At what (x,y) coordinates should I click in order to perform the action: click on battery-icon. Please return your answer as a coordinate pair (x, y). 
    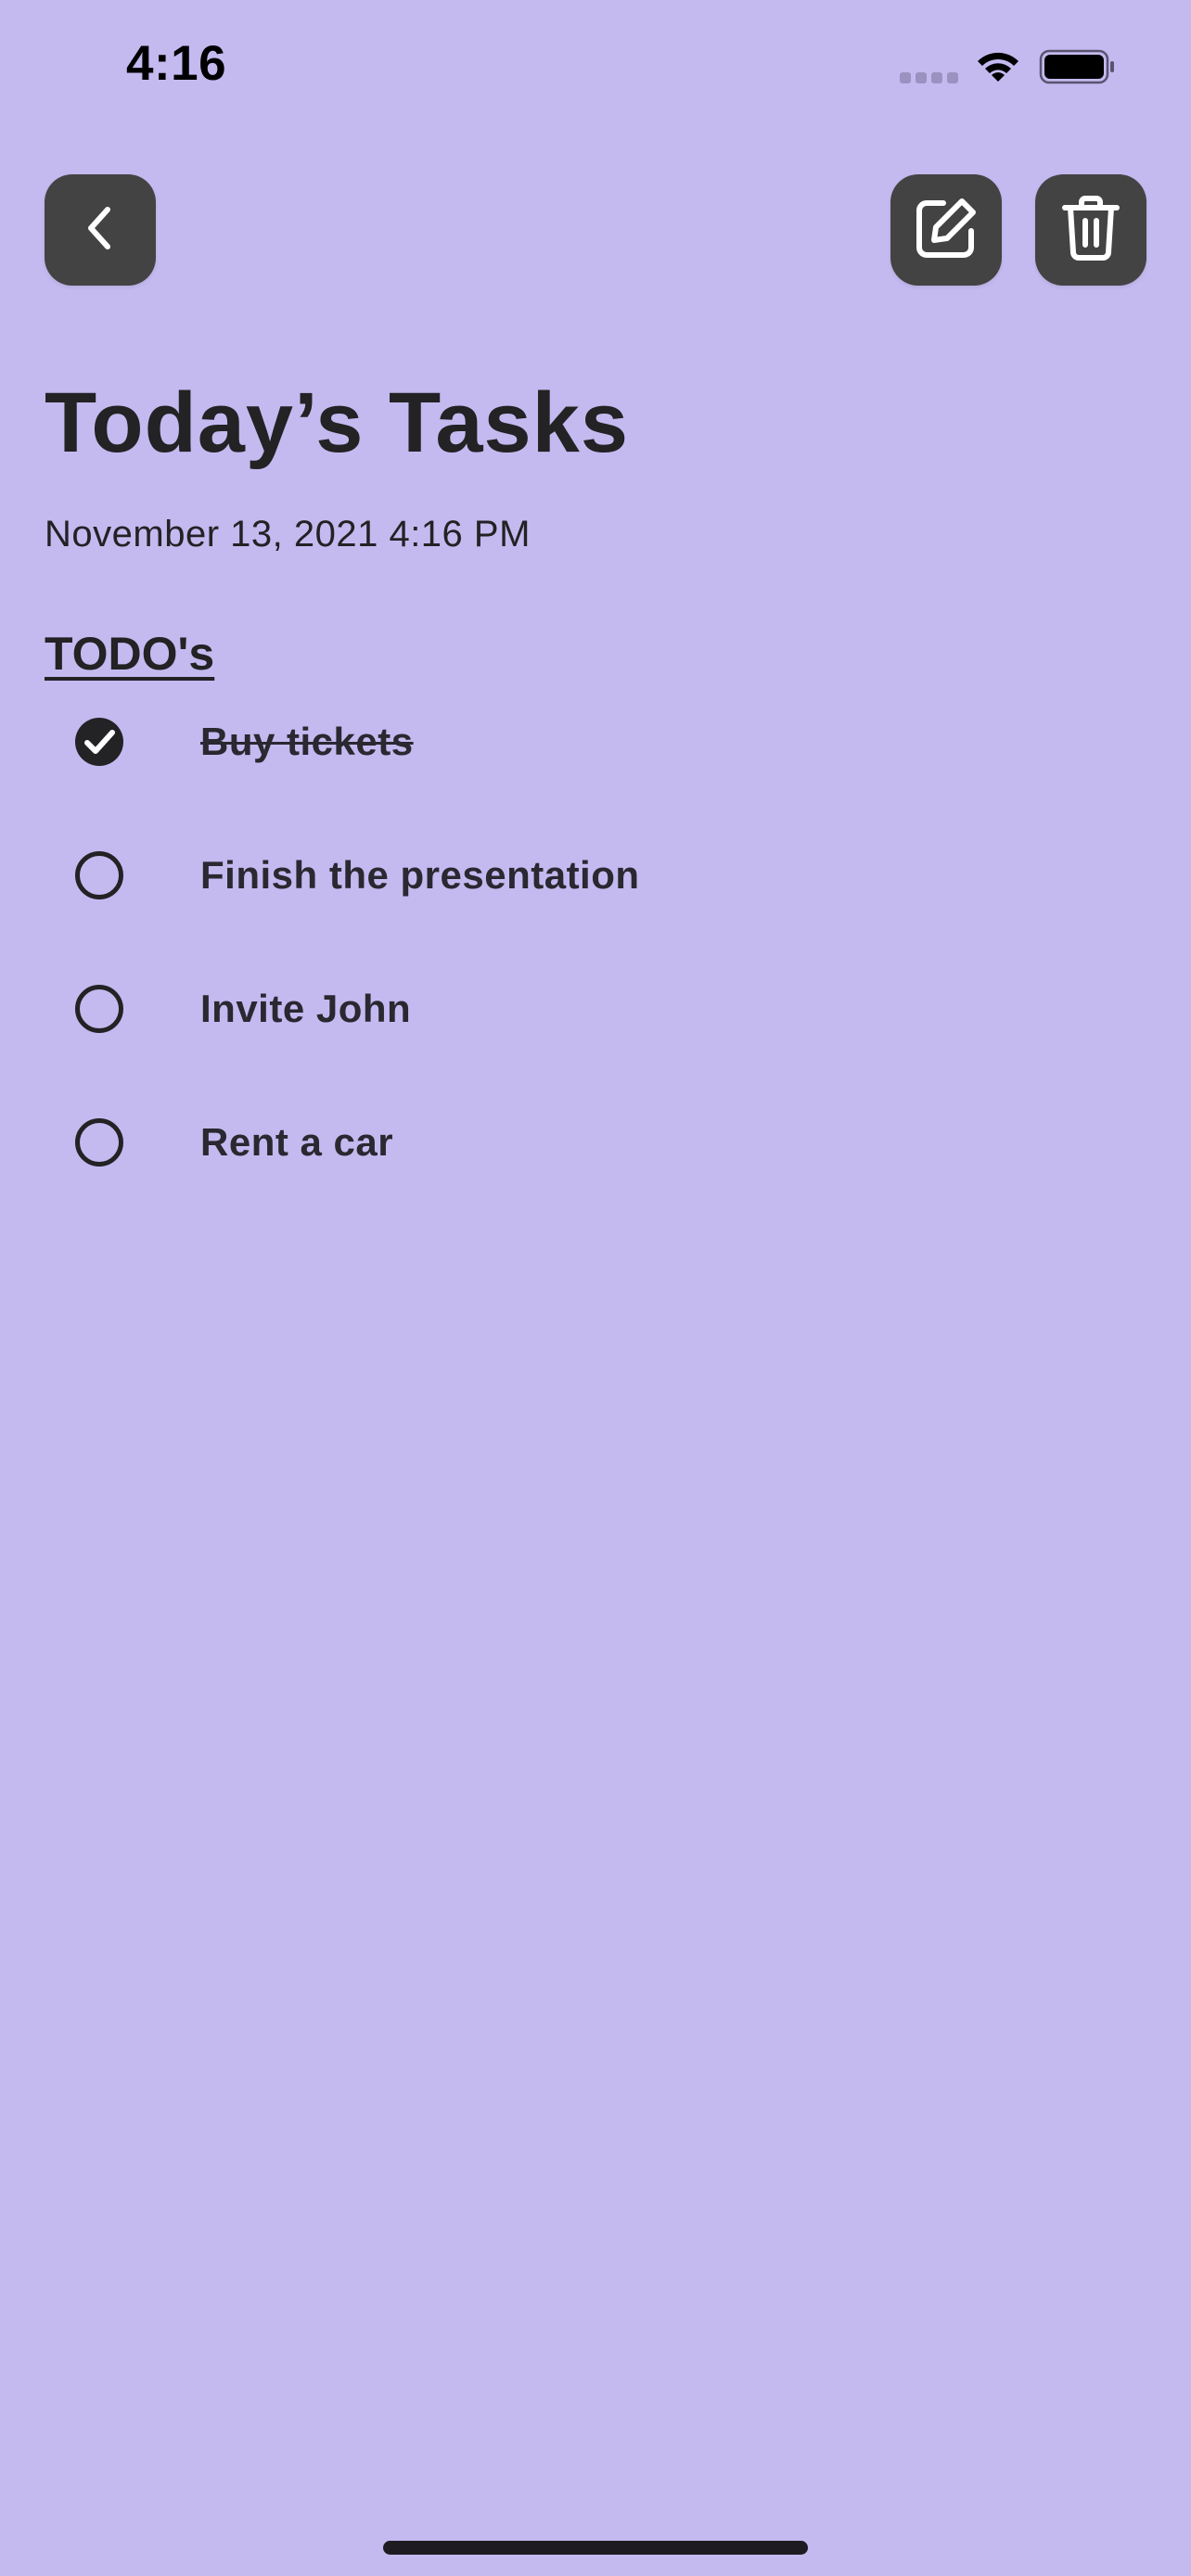
    Looking at the image, I should click on (1078, 66).